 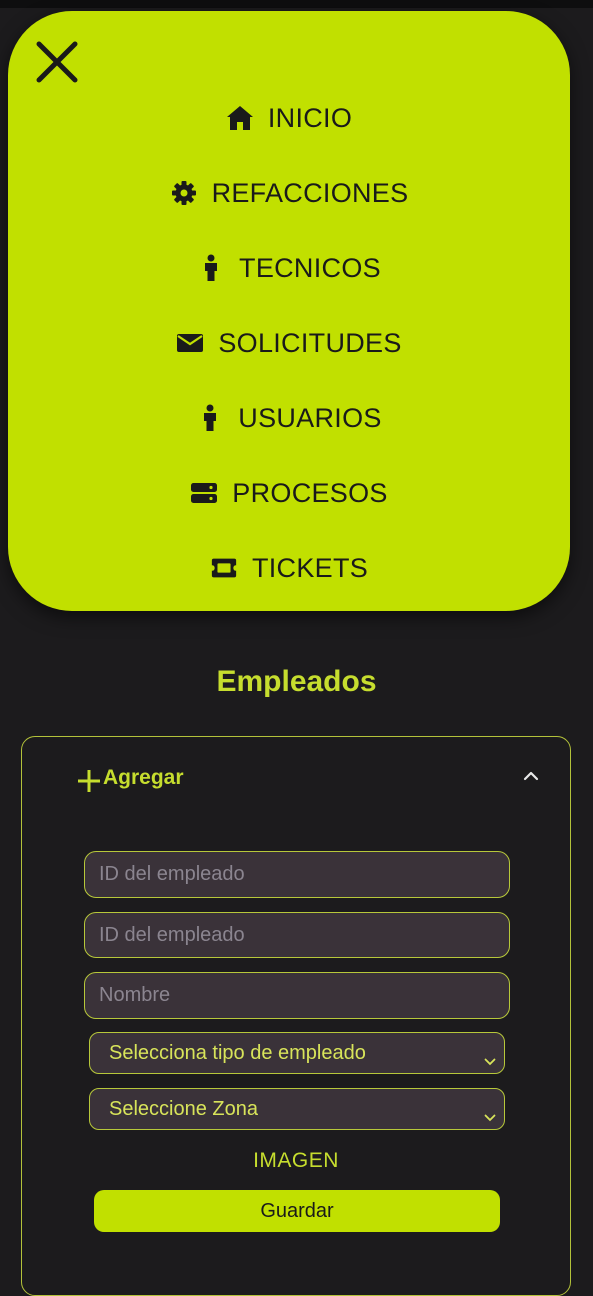 What do you see at coordinates (296, 4) in the screenshot?
I see `status-bar` at bounding box center [296, 4].